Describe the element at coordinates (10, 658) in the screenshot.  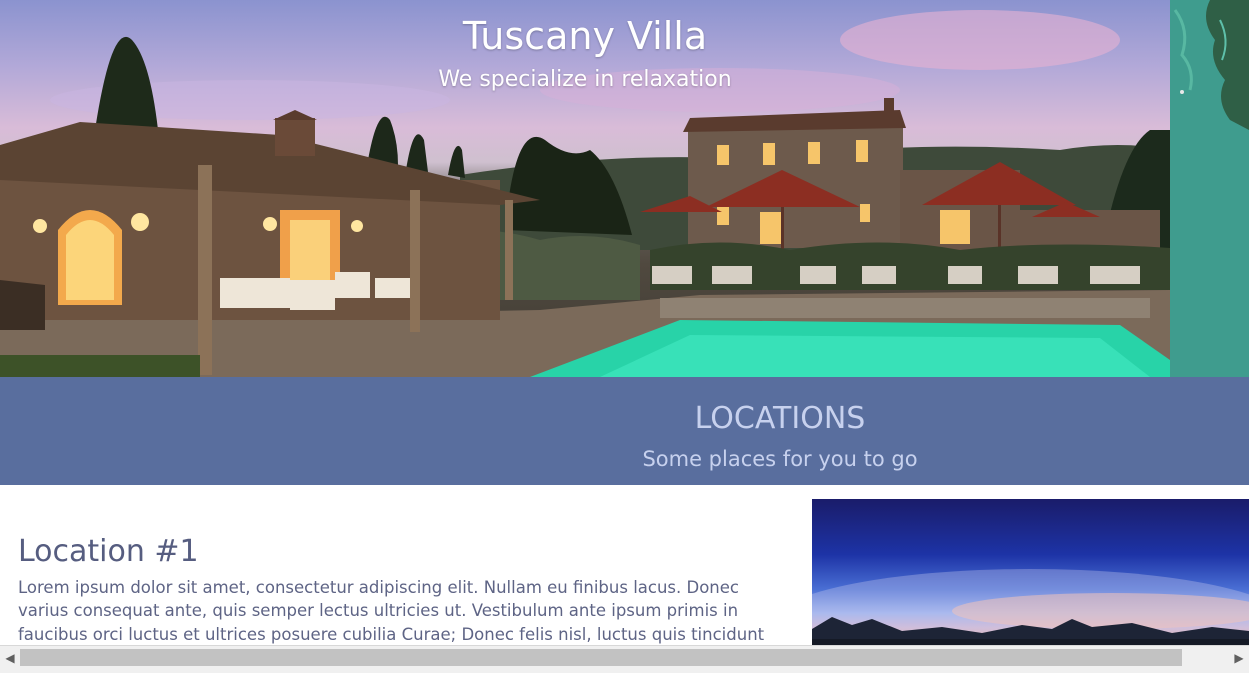
I see `scroll-left-icon: ◀` at that location.